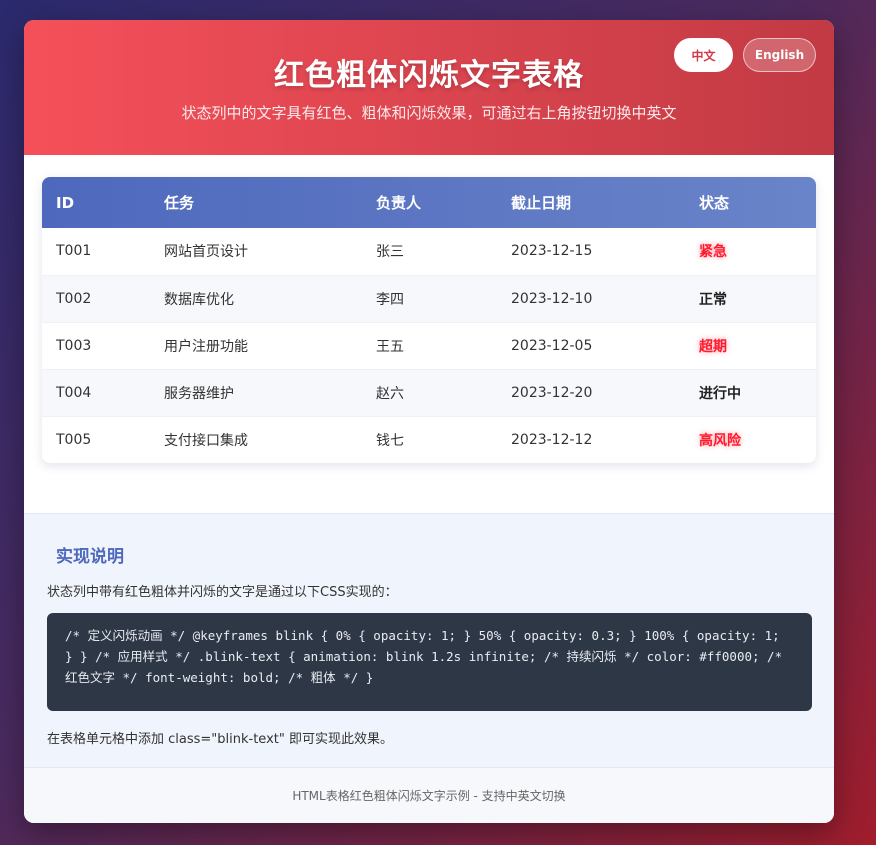 This screenshot has width=876, height=845. Describe the element at coordinates (179, 203) in the screenshot. I see `column-header-task: 任务` at that location.